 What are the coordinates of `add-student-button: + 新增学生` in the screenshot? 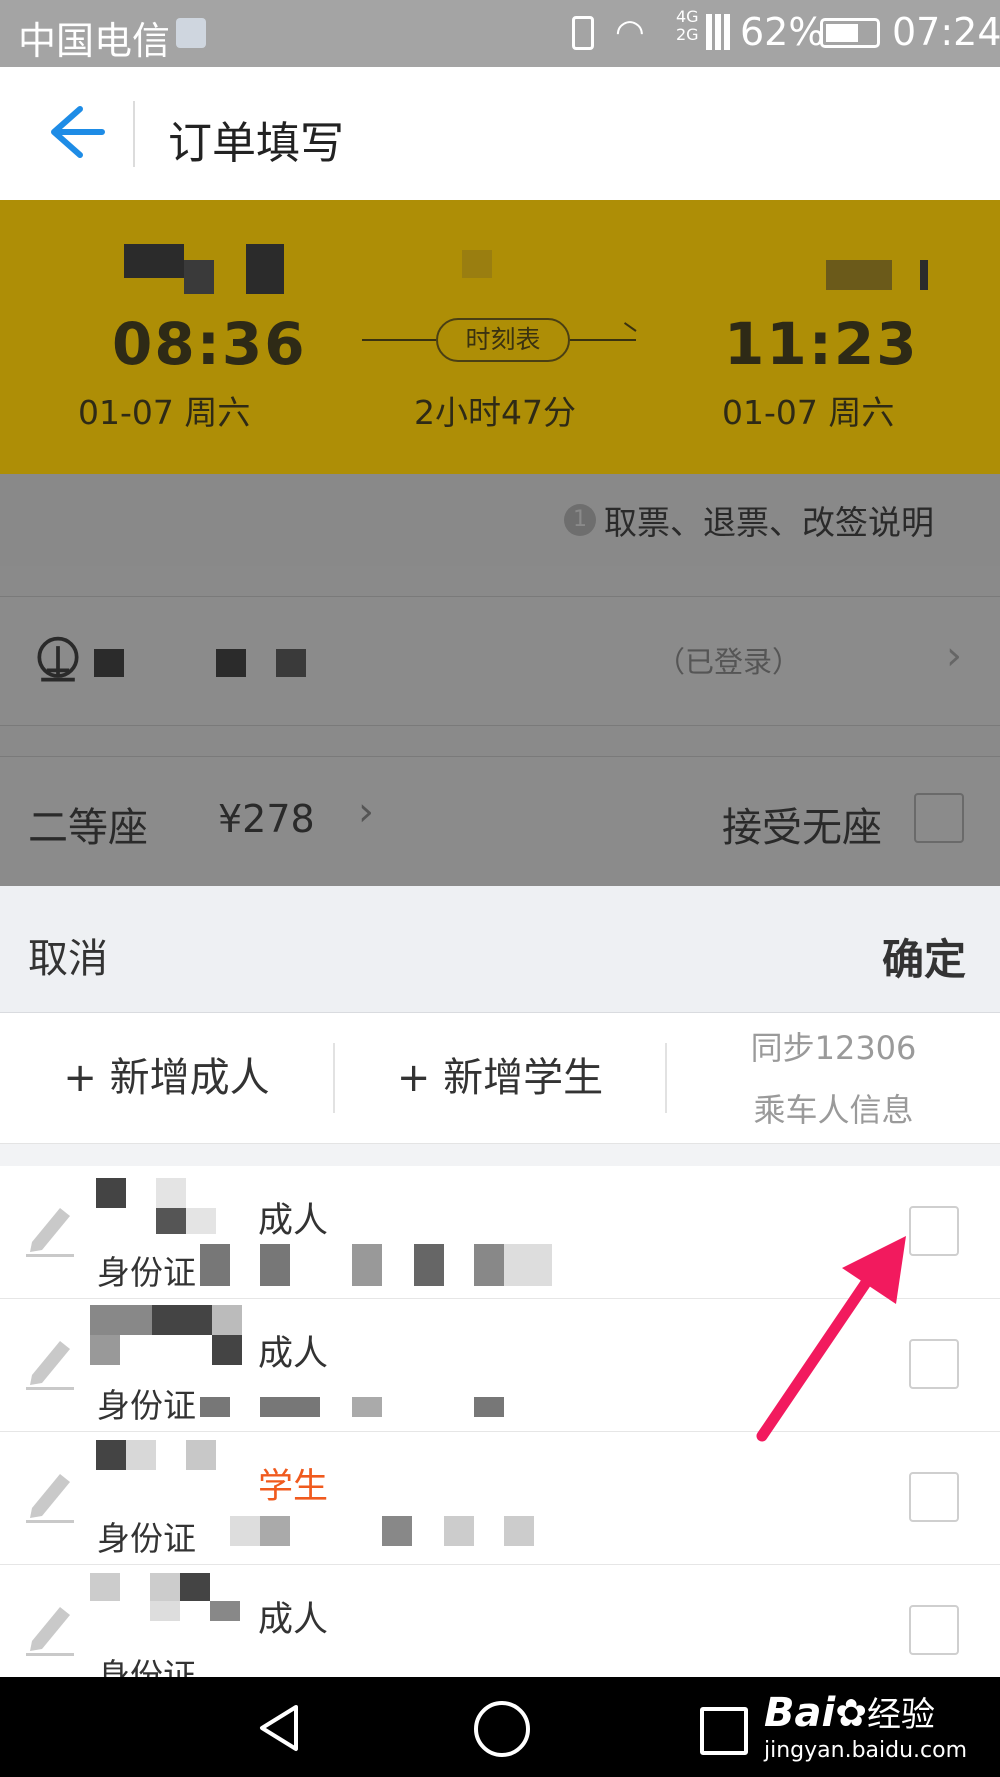 It's located at (500, 1078).